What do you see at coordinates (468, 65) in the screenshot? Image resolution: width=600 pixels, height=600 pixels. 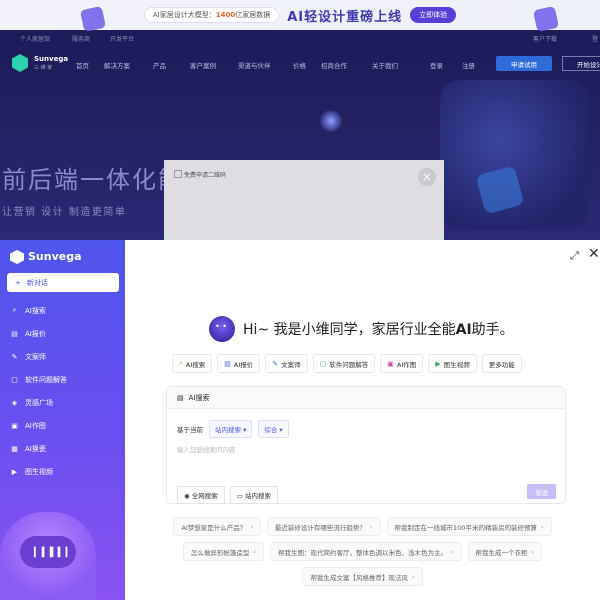 I see `register-link: 注册` at bounding box center [468, 65].